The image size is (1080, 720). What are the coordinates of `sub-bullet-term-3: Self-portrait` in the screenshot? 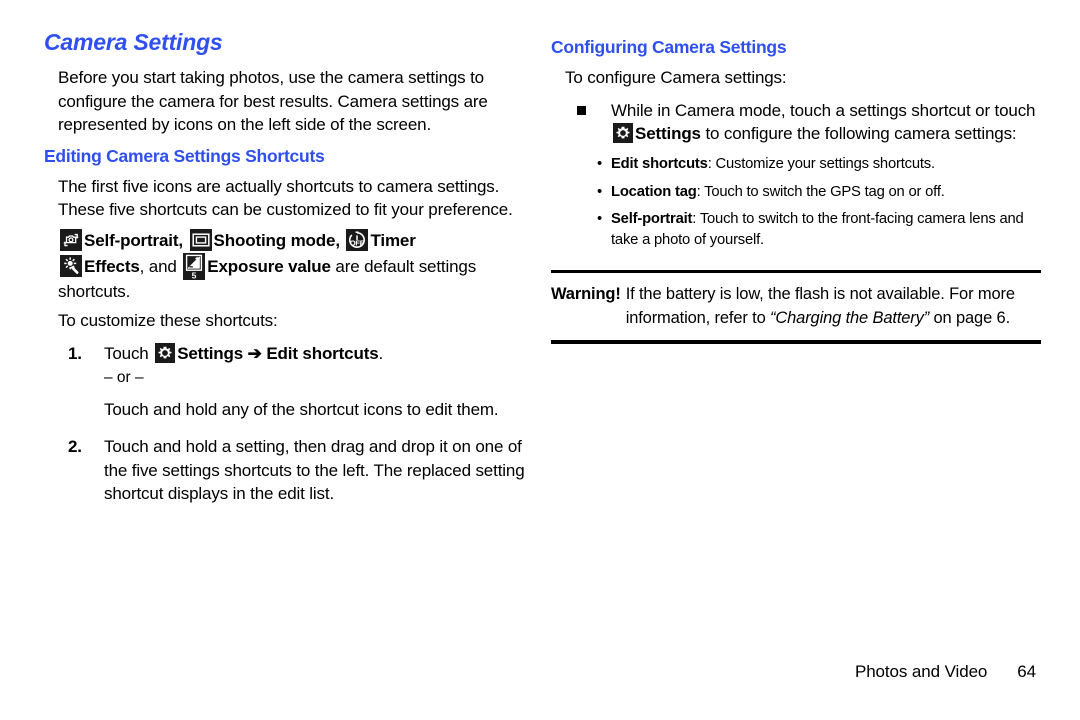 It's located at (652, 219).